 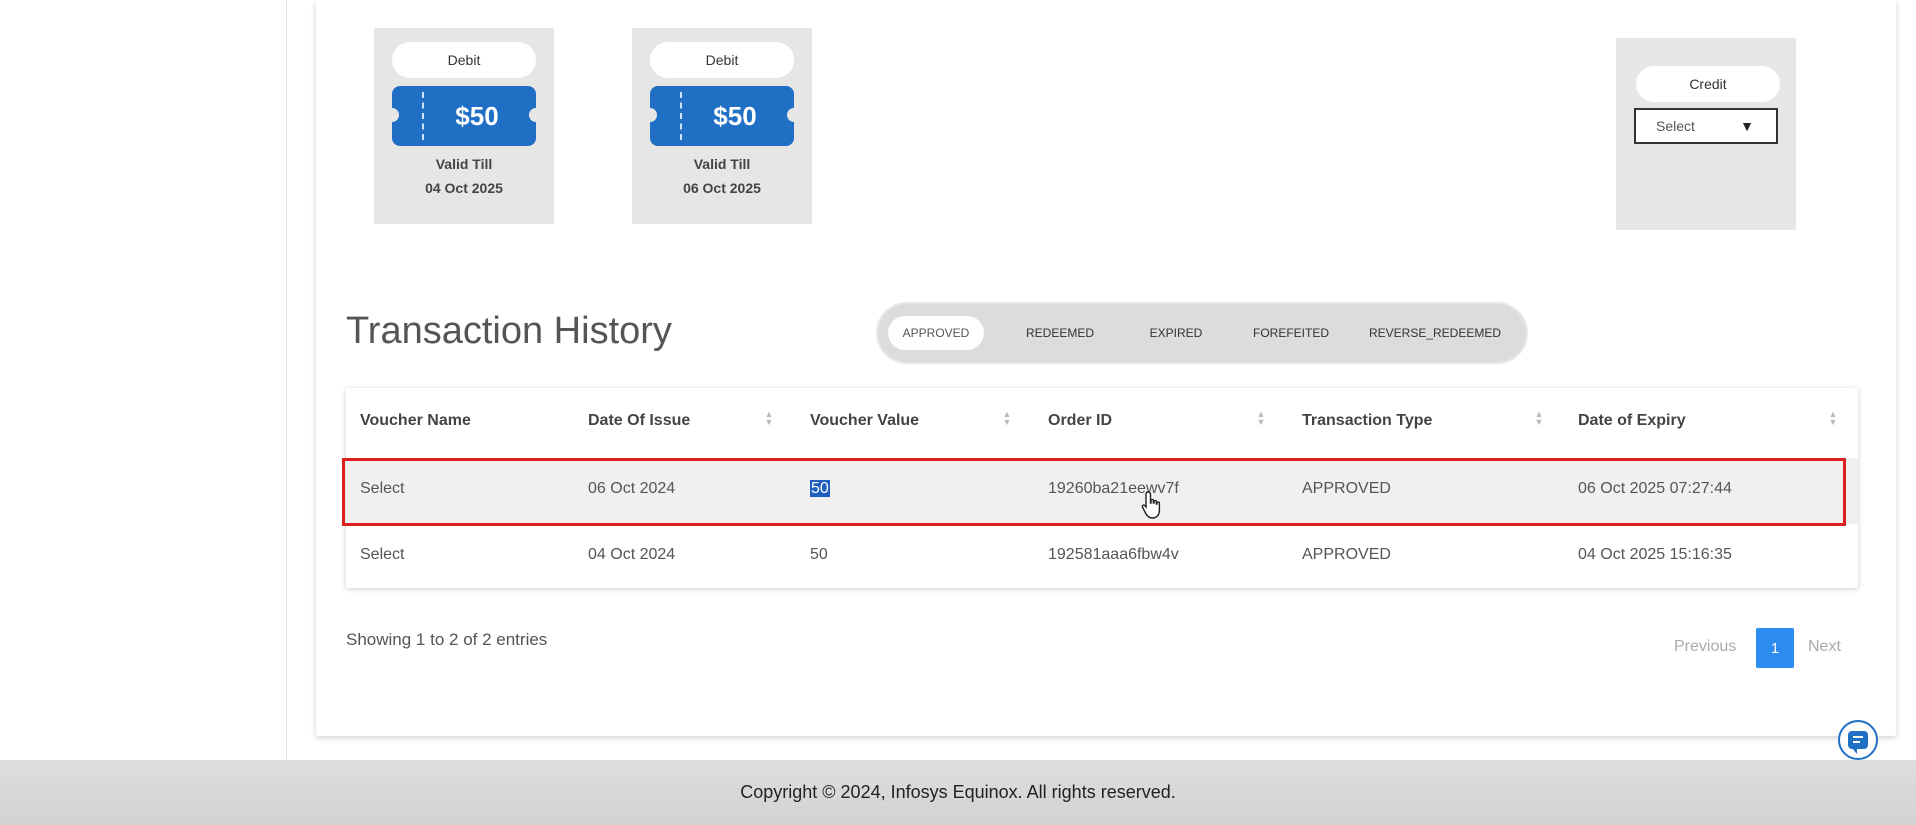 I want to click on credit-select-value: Select, so click(x=1675, y=126).